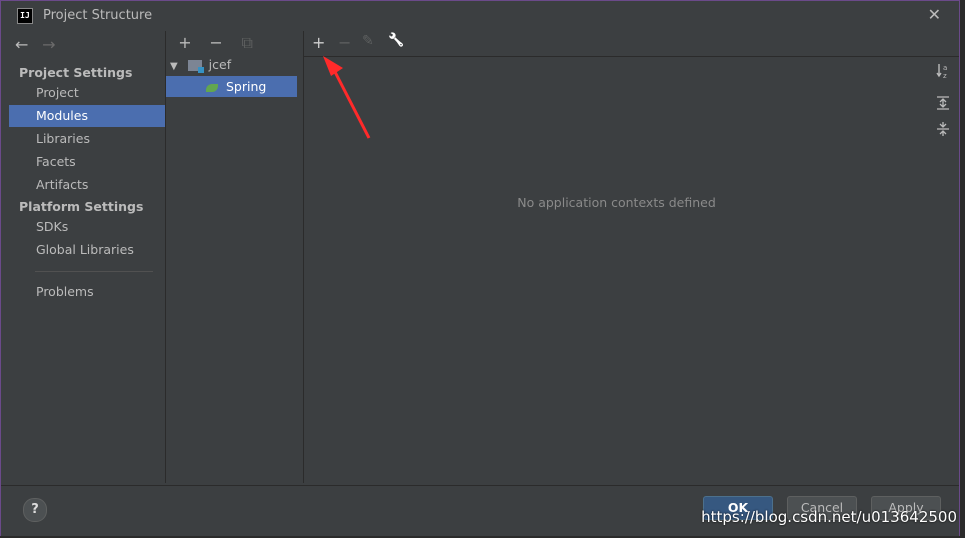 This screenshot has width=965, height=538. I want to click on add-context-icon: +, so click(318, 42).